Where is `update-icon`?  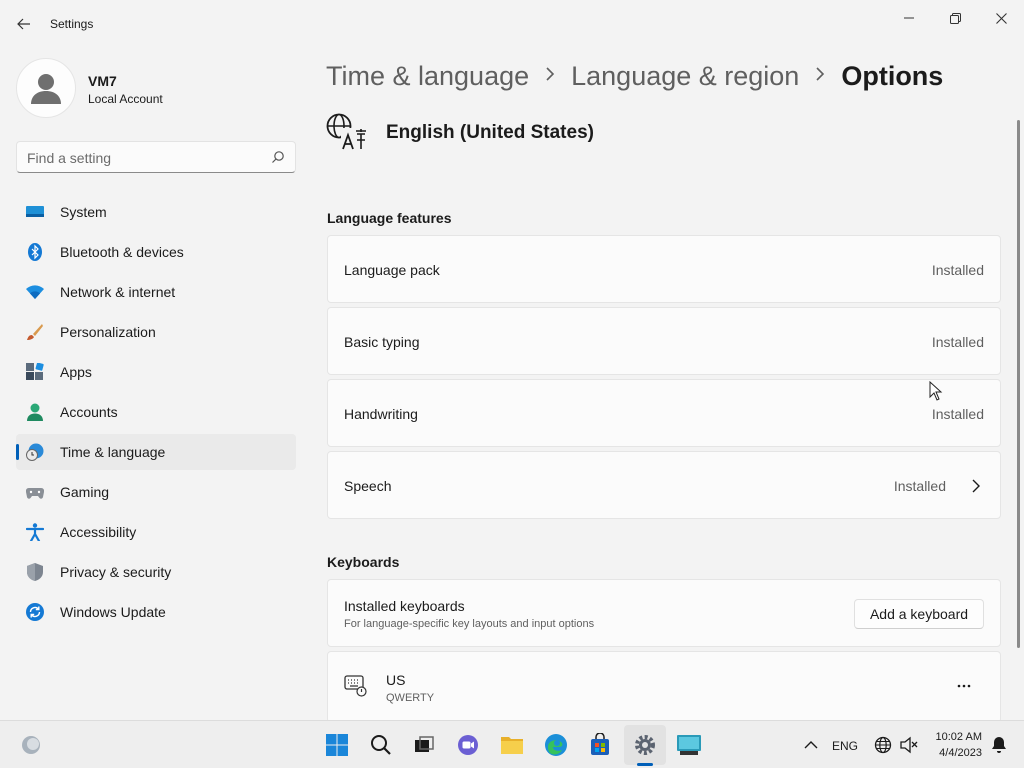
update-icon is located at coordinates (35, 612).